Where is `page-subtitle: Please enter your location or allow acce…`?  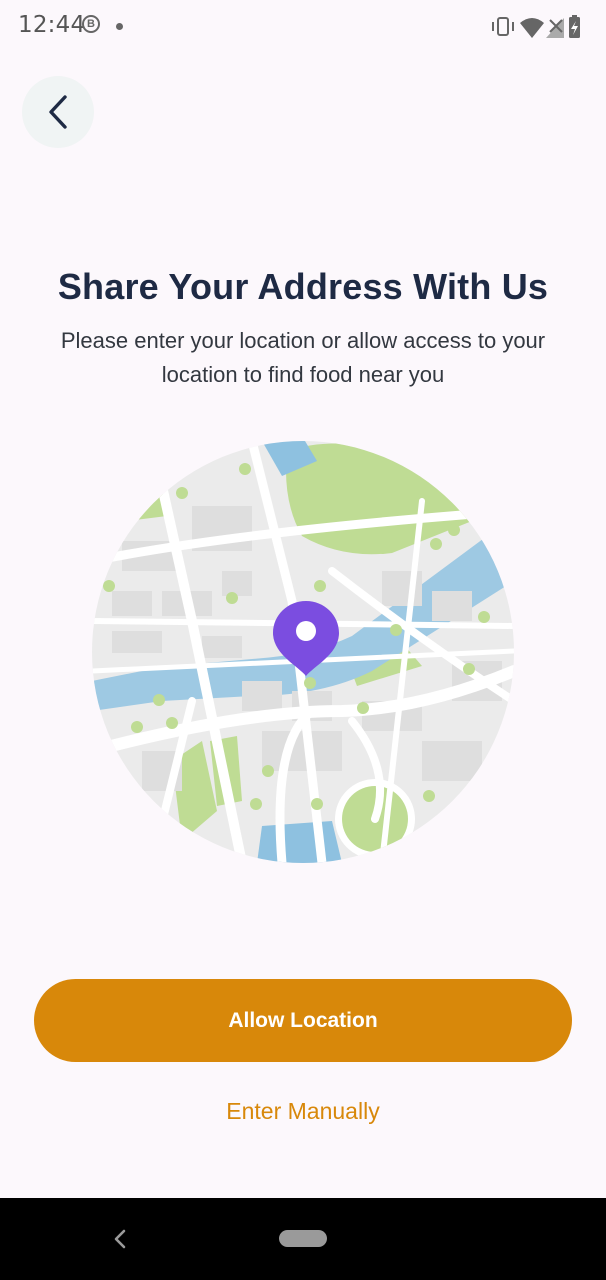 page-subtitle: Please enter your location or allow acce… is located at coordinates (303, 357).